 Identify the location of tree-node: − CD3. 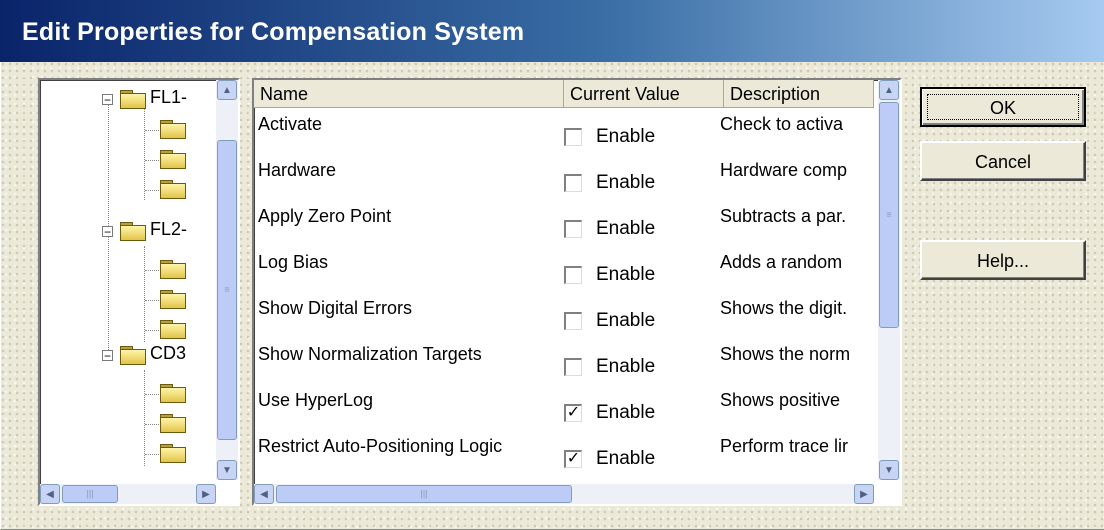
(125, 355).